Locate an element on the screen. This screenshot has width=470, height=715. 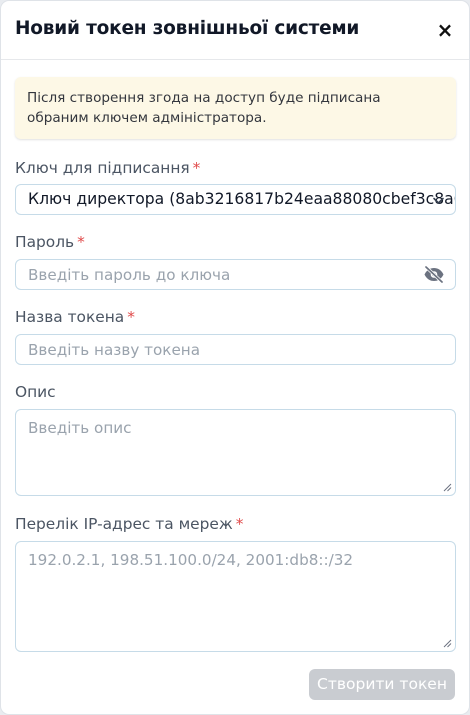
chevron-down-icon is located at coordinates (438, 200).